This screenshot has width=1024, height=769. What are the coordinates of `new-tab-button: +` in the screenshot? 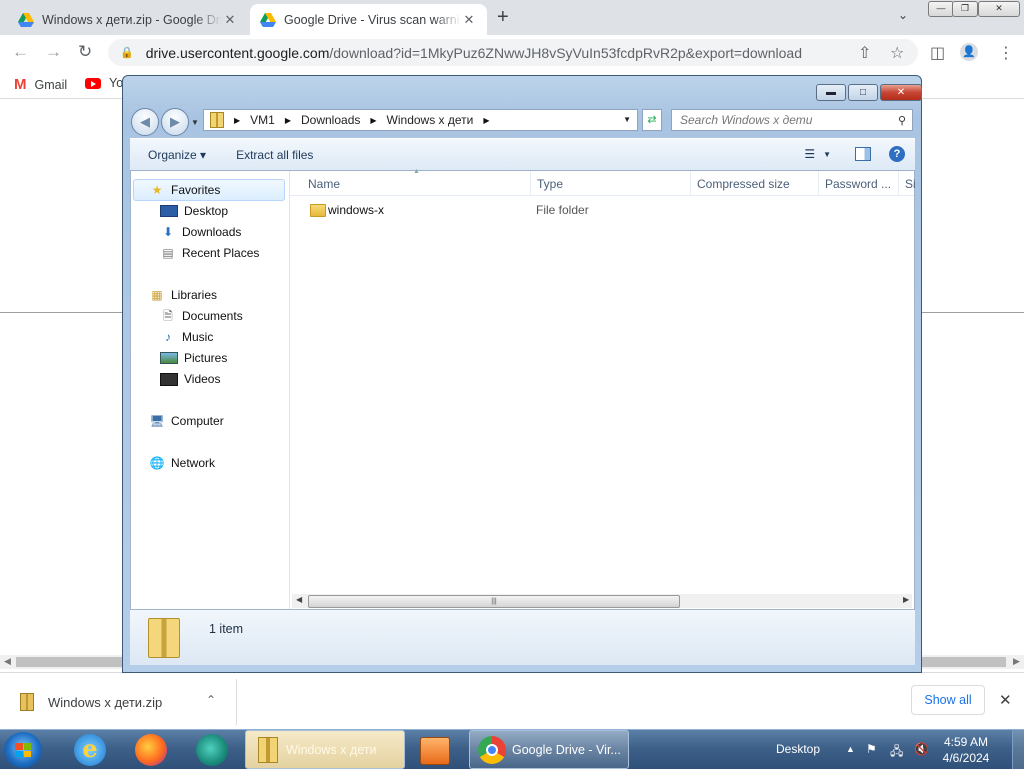 It's located at (503, 17).